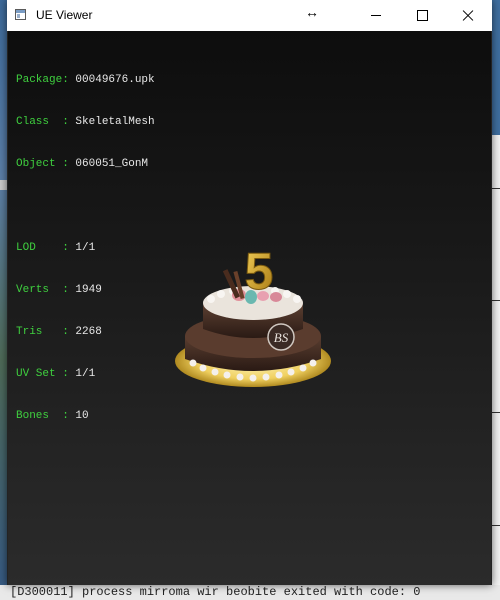 The width and height of the screenshot is (500, 600). Describe the element at coordinates (249, 15) in the screenshot. I see `title-bar: UE Viewer ↔` at that location.